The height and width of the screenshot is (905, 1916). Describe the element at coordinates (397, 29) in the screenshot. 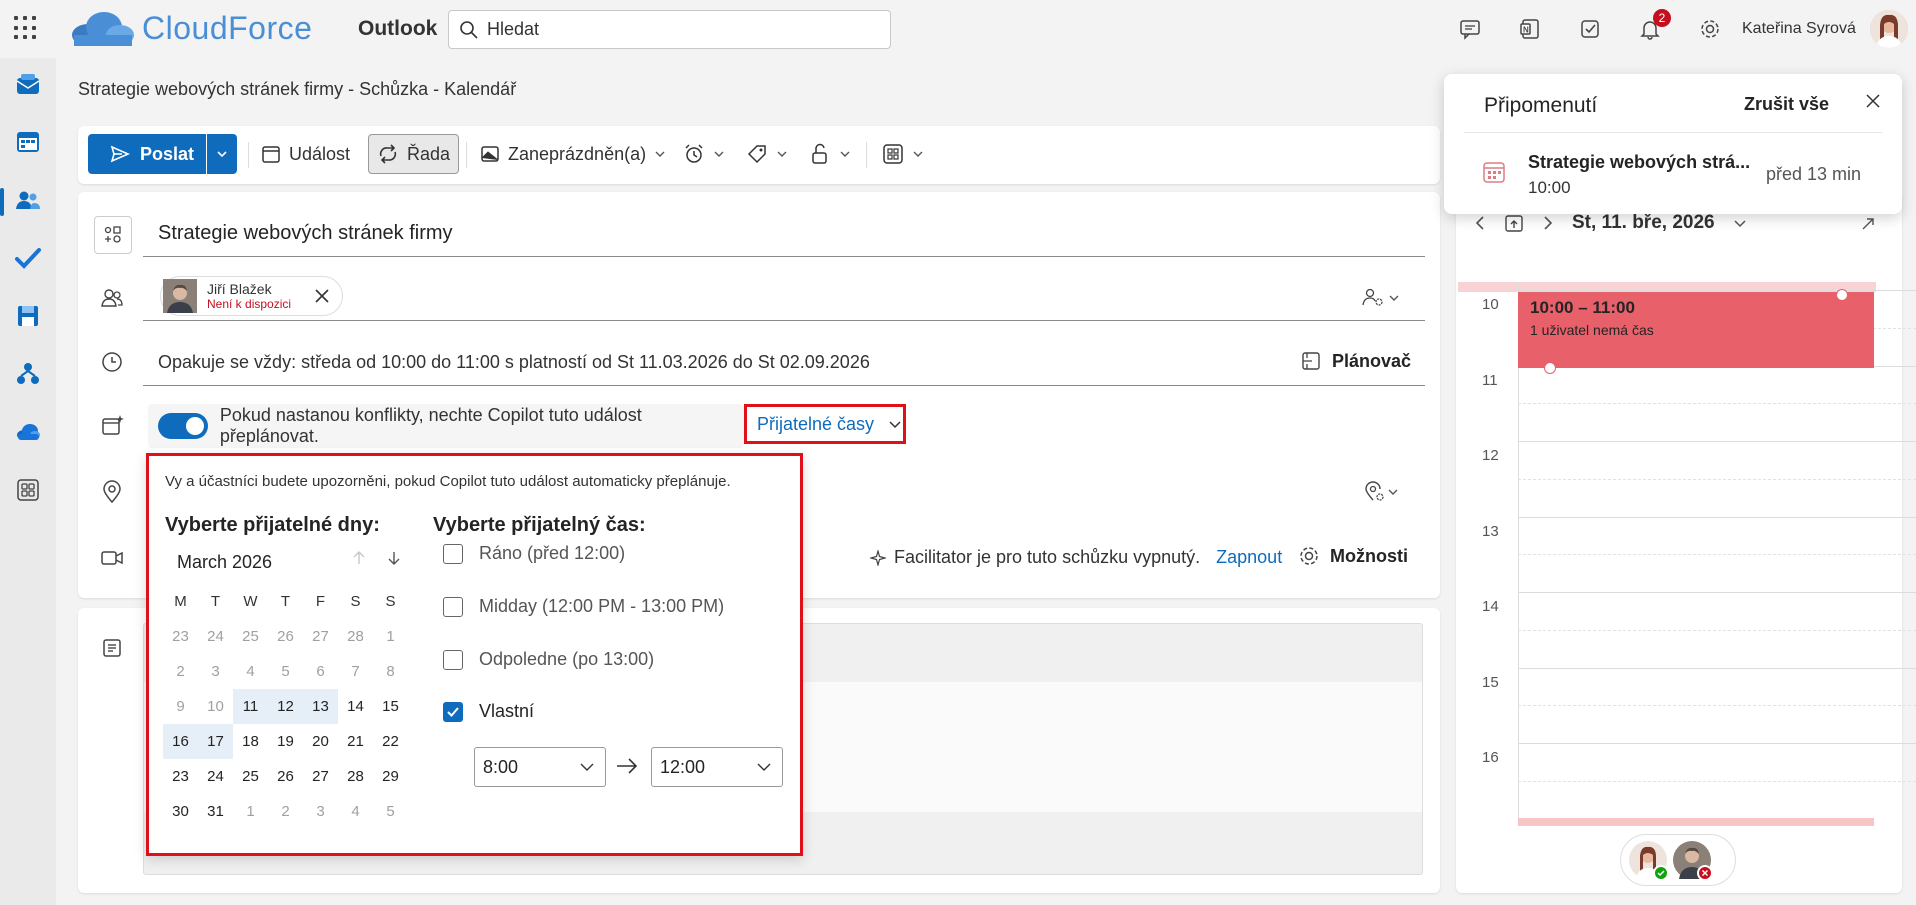

I see `app-name: Outlook` at that location.